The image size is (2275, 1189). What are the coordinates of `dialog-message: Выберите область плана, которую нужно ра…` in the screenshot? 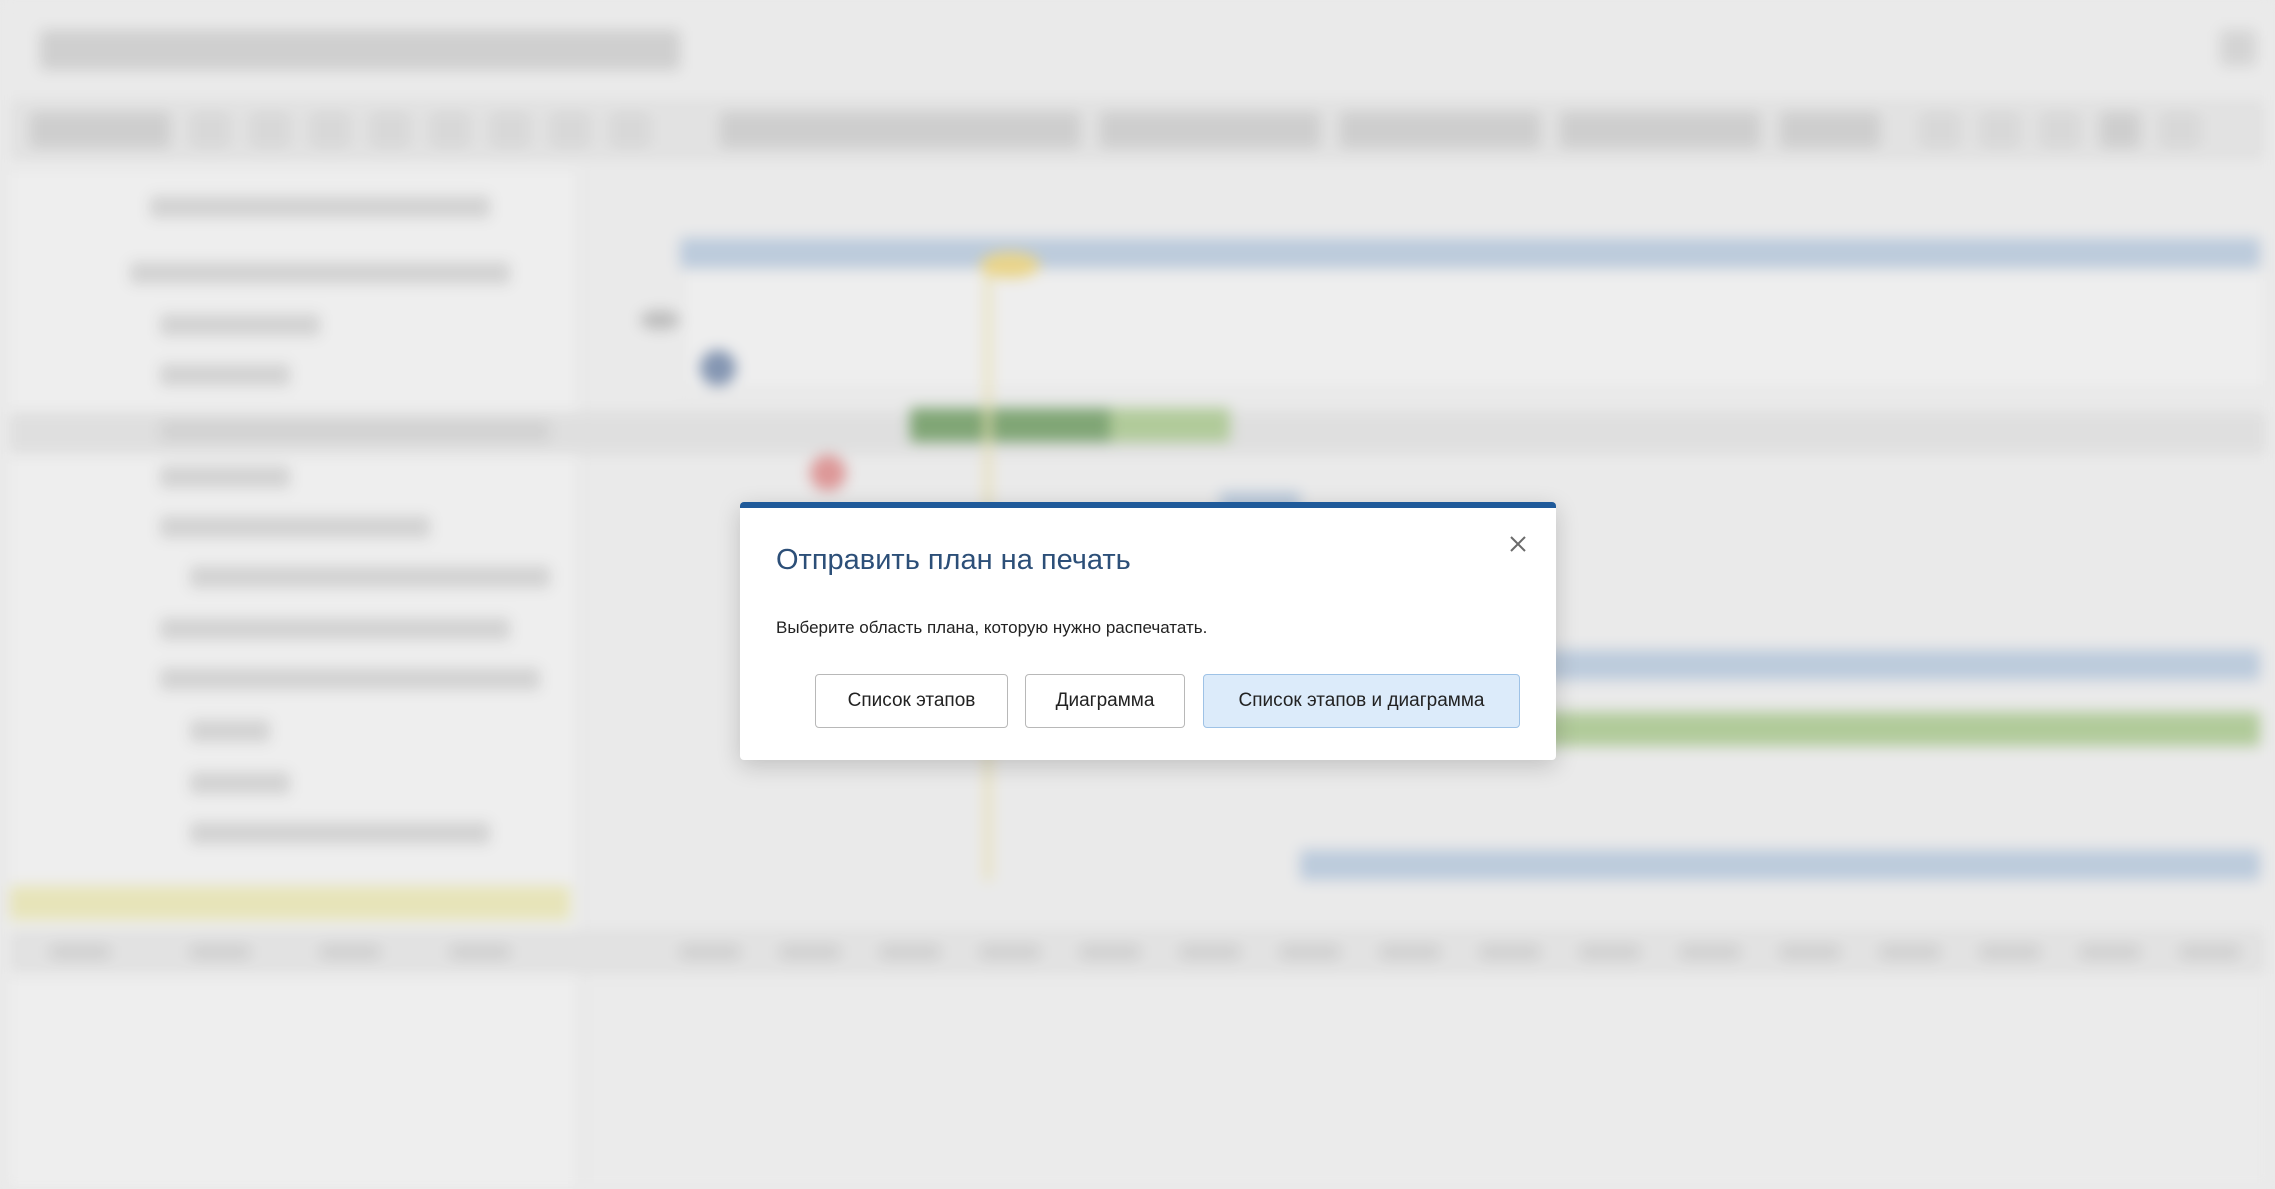 It's located at (992, 627).